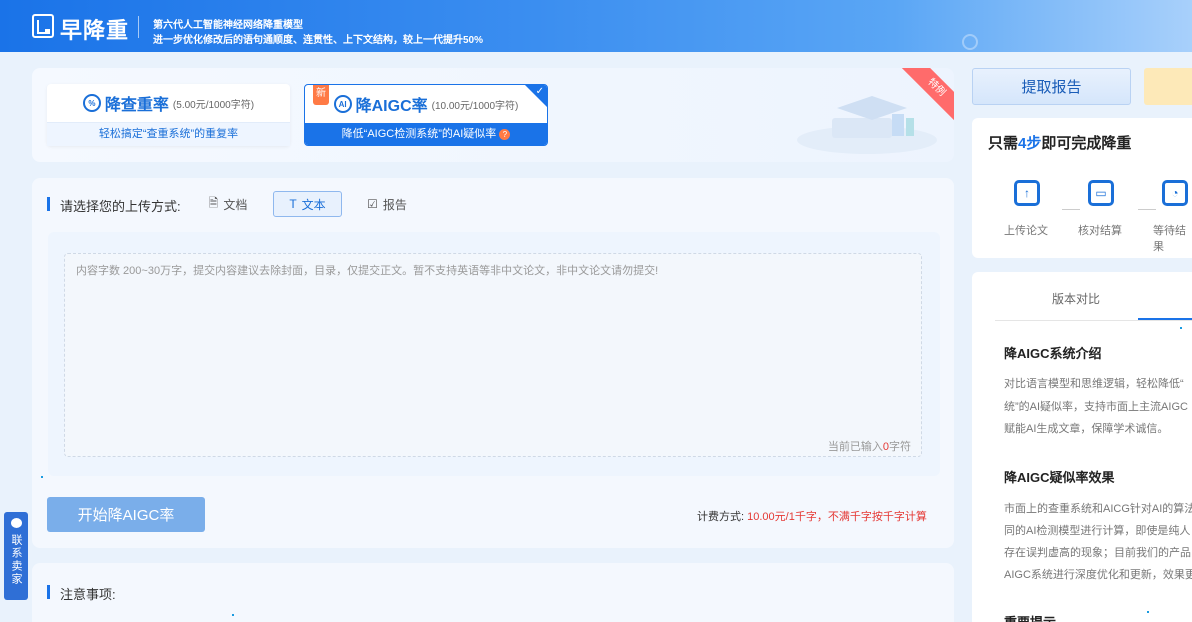 This screenshot has height=622, width=1192. Describe the element at coordinates (313, 204) in the screenshot. I see `tab-text-label: 文本` at that location.